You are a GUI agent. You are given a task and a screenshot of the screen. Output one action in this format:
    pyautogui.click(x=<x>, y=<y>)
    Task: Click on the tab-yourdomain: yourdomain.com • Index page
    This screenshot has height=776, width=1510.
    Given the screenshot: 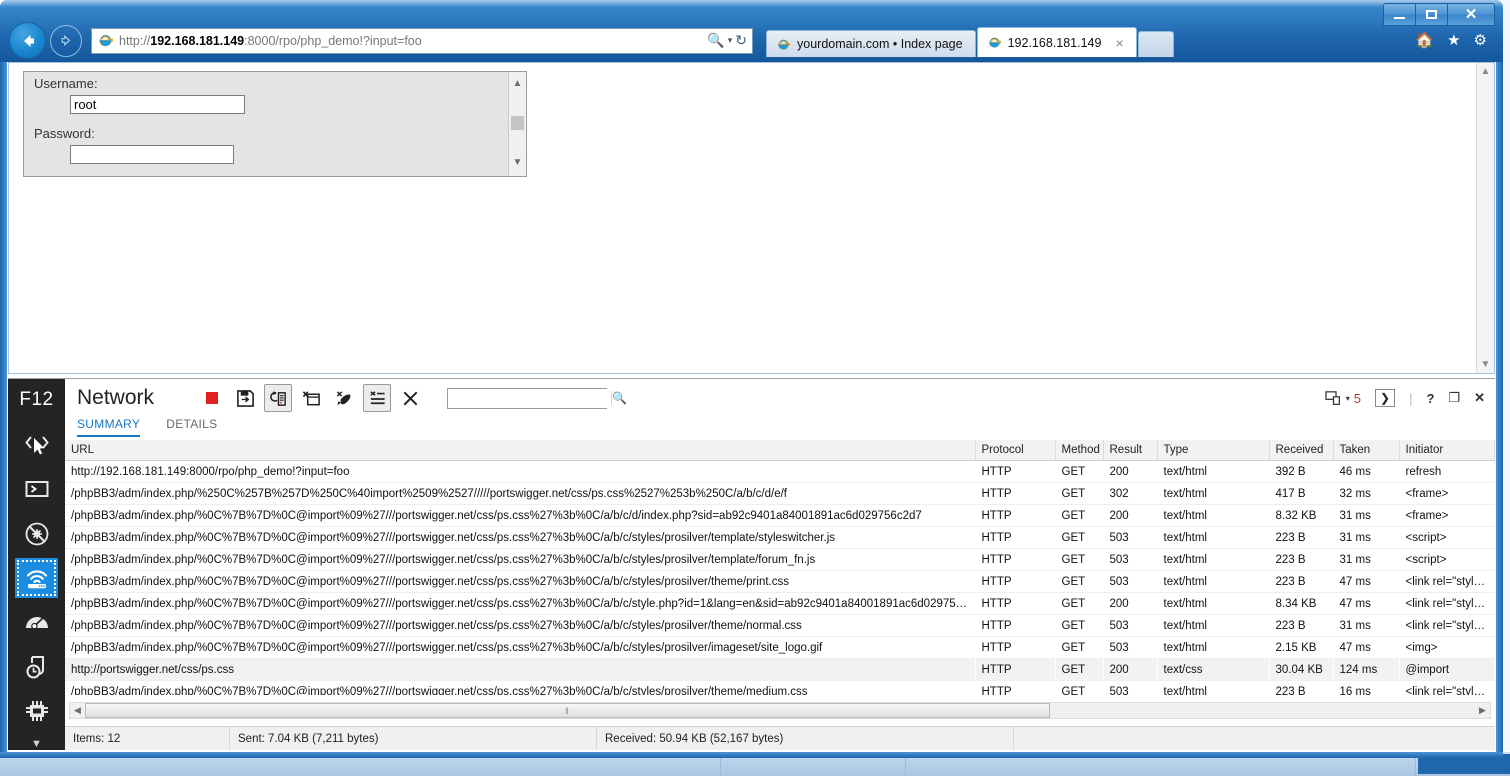 What is the action you would take?
    pyautogui.click(x=871, y=43)
    